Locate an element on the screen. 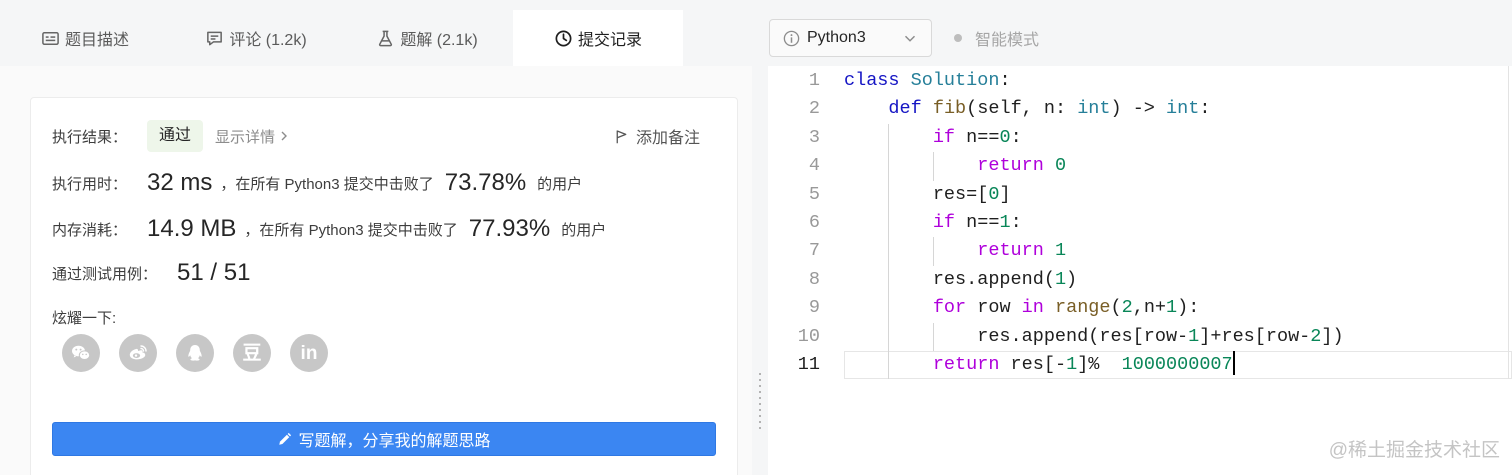 The image size is (1512, 475). text-cursor is located at coordinates (1233, 362).